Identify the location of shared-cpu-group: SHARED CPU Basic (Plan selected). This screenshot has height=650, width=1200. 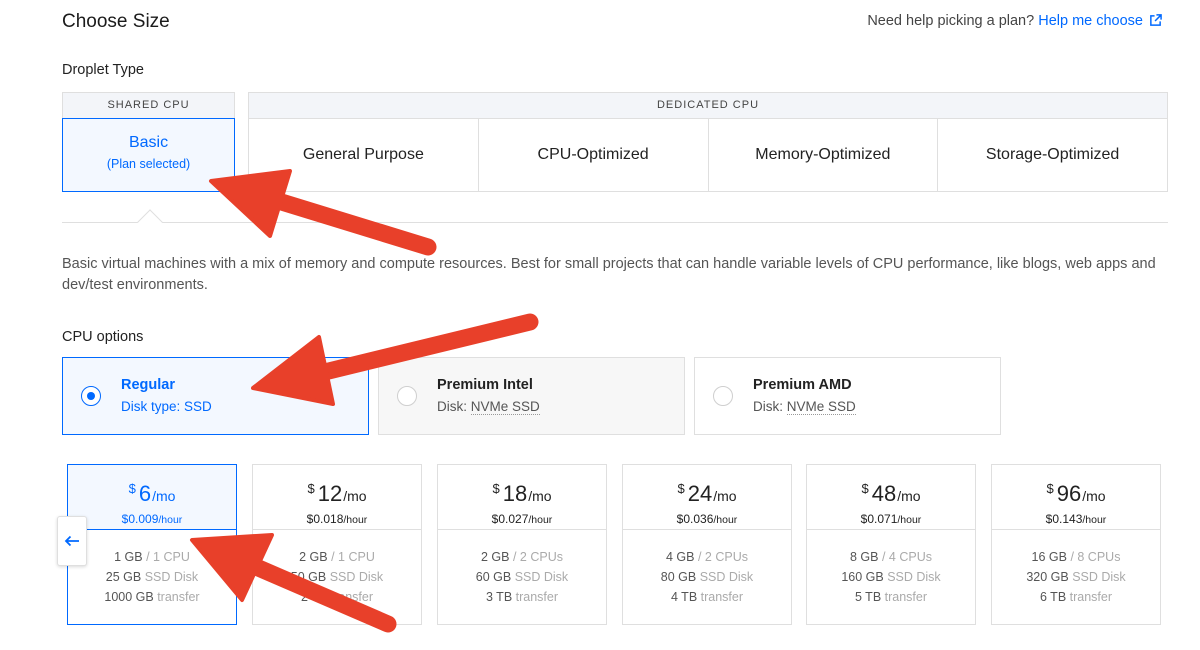
(148, 142).